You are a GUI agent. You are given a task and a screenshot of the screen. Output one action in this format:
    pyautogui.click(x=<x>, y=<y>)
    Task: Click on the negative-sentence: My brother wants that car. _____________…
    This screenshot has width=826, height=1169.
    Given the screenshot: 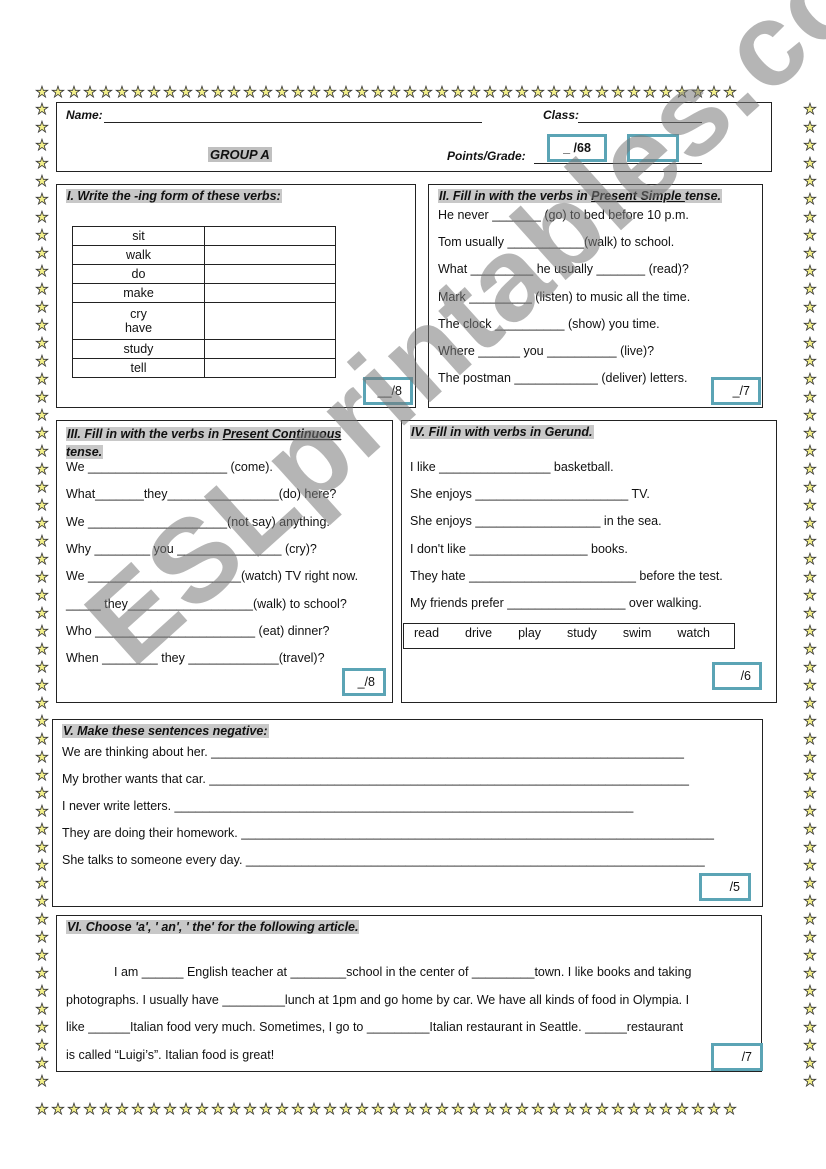 What is the action you would take?
    pyautogui.click(x=375, y=779)
    